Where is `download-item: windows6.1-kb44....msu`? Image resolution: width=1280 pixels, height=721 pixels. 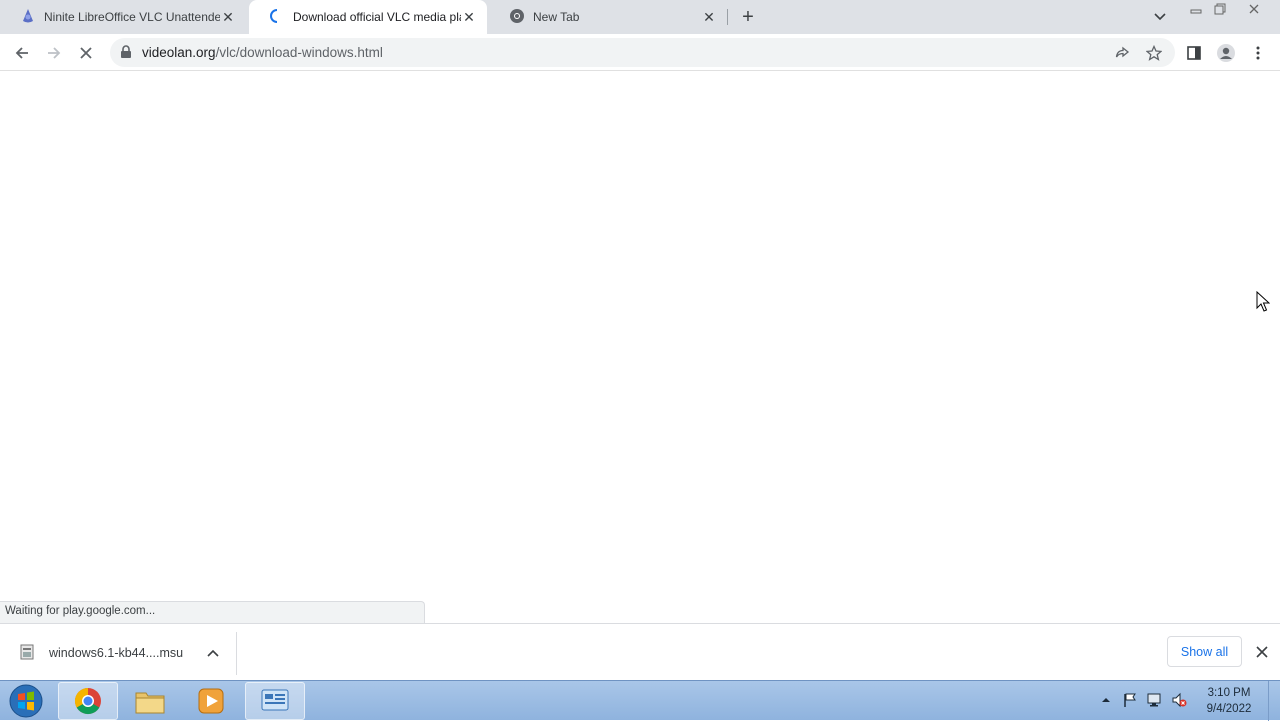
download-item: windows6.1-kb44....msu is located at coordinates (118, 653).